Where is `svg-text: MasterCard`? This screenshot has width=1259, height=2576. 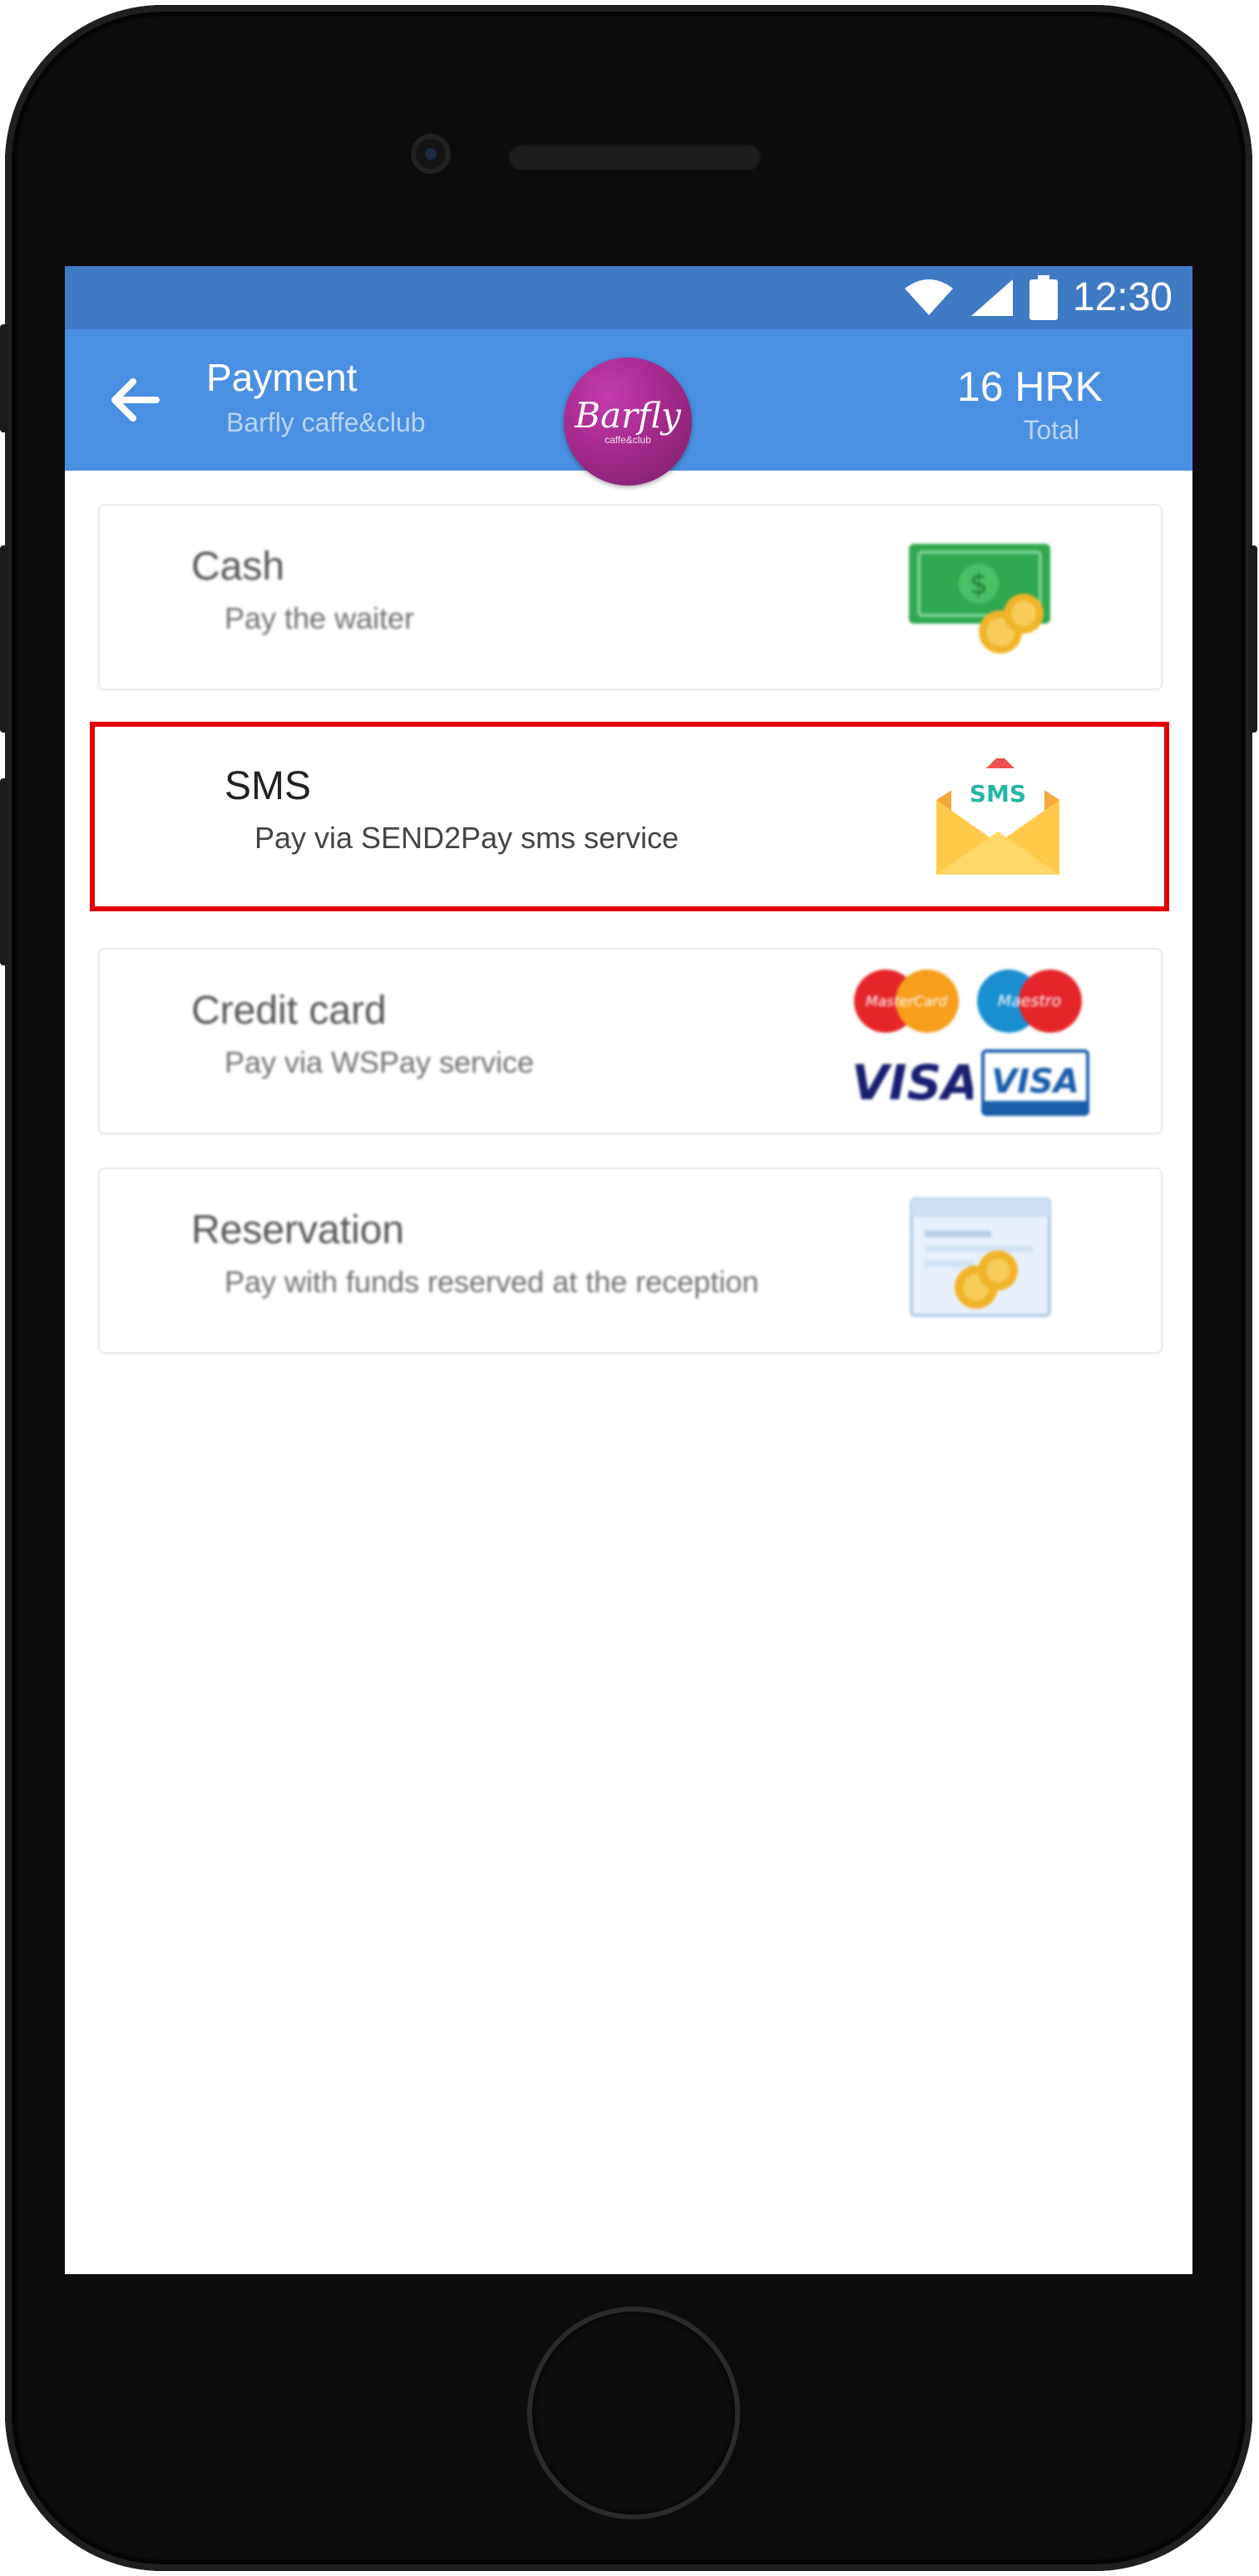
svg-text: MasterCard is located at coordinates (906, 1002).